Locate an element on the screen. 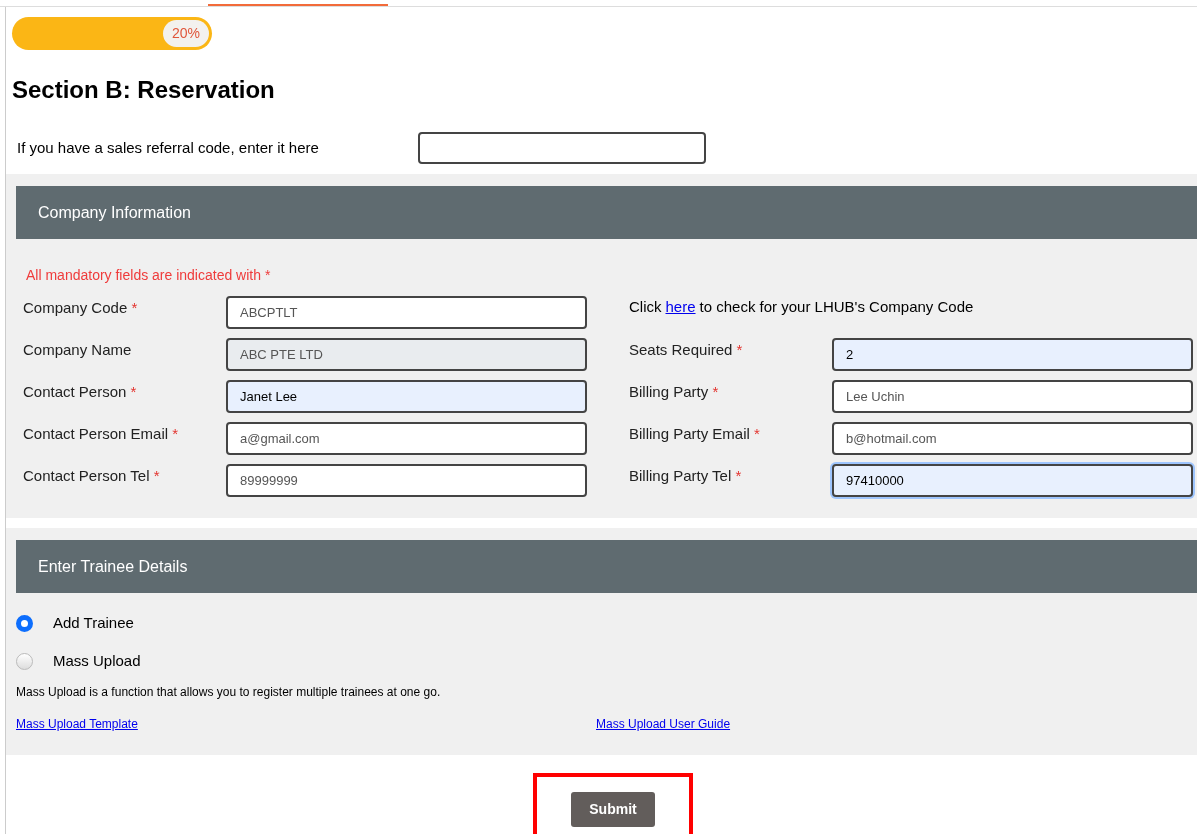 Image resolution: width=1197 pixels, height=834 pixels. here-link: here is located at coordinates (680, 317).